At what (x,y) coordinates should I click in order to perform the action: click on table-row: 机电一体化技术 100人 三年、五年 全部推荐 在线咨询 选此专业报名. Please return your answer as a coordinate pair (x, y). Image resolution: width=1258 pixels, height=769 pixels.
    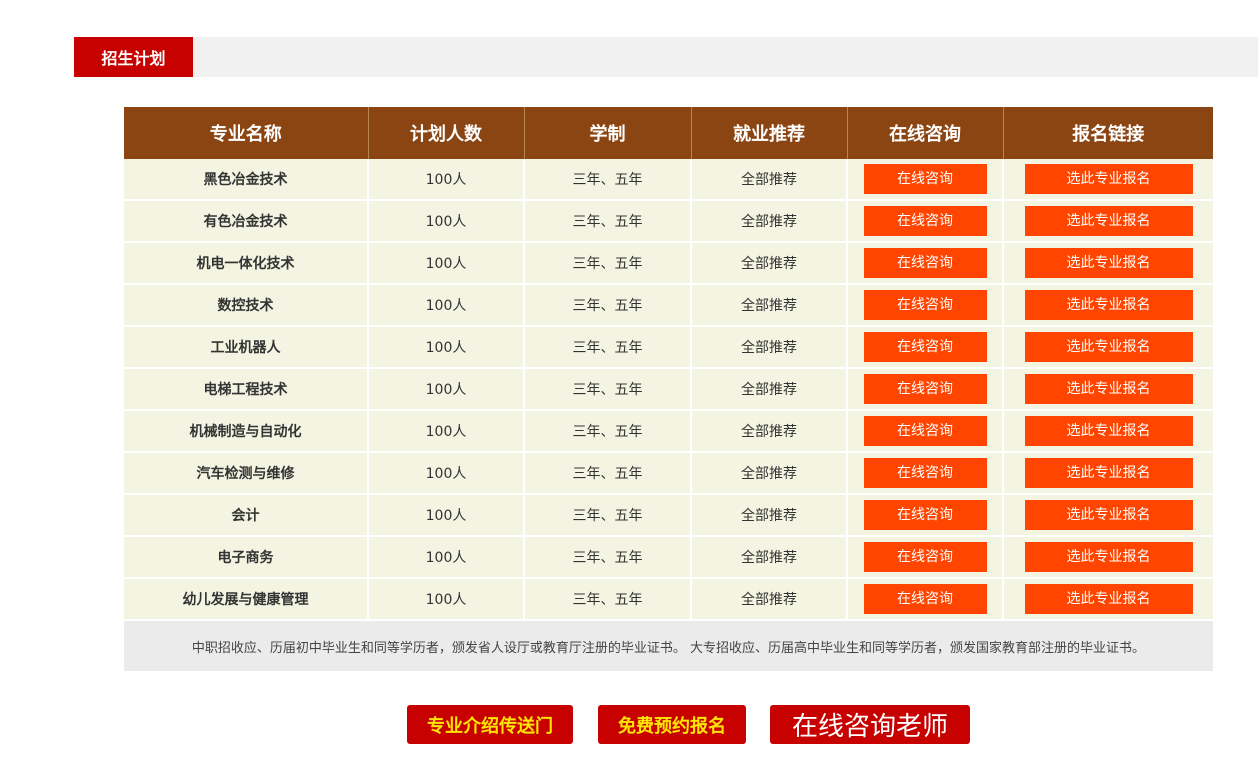
    Looking at the image, I should click on (668, 263).